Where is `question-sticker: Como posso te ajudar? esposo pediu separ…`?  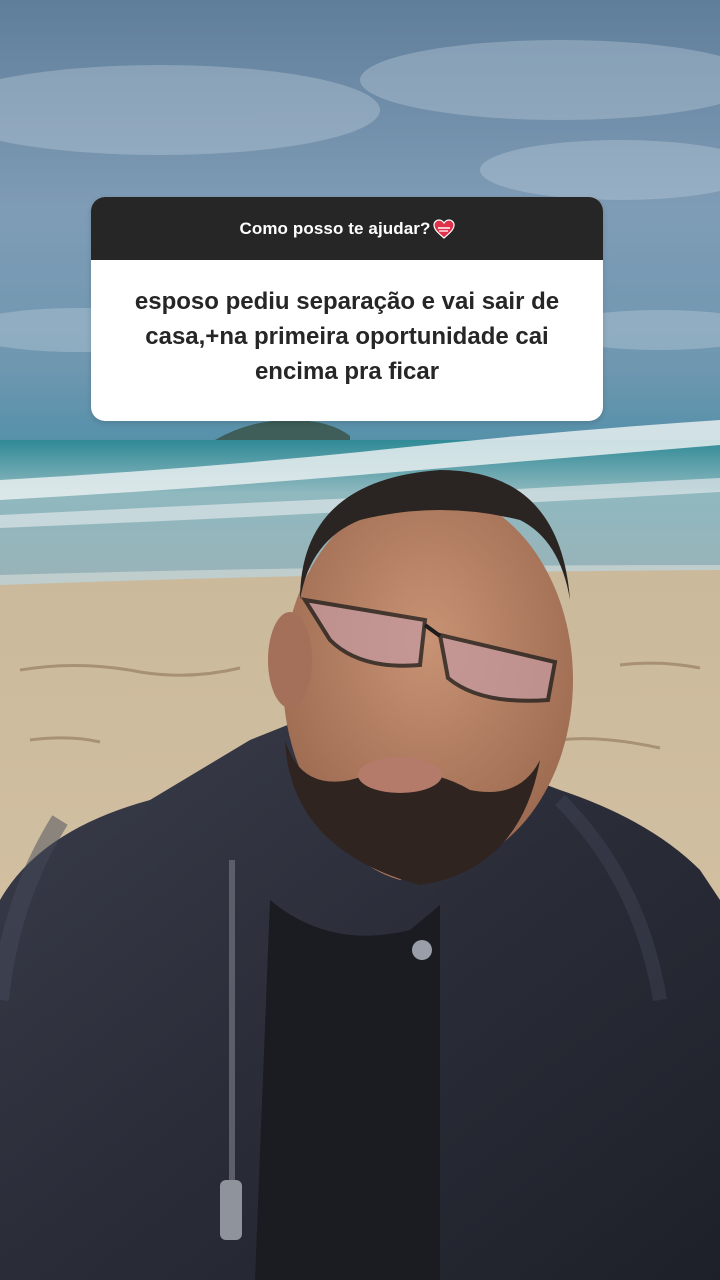
question-sticker: Como posso te ajudar? esposo pediu separ… is located at coordinates (347, 309).